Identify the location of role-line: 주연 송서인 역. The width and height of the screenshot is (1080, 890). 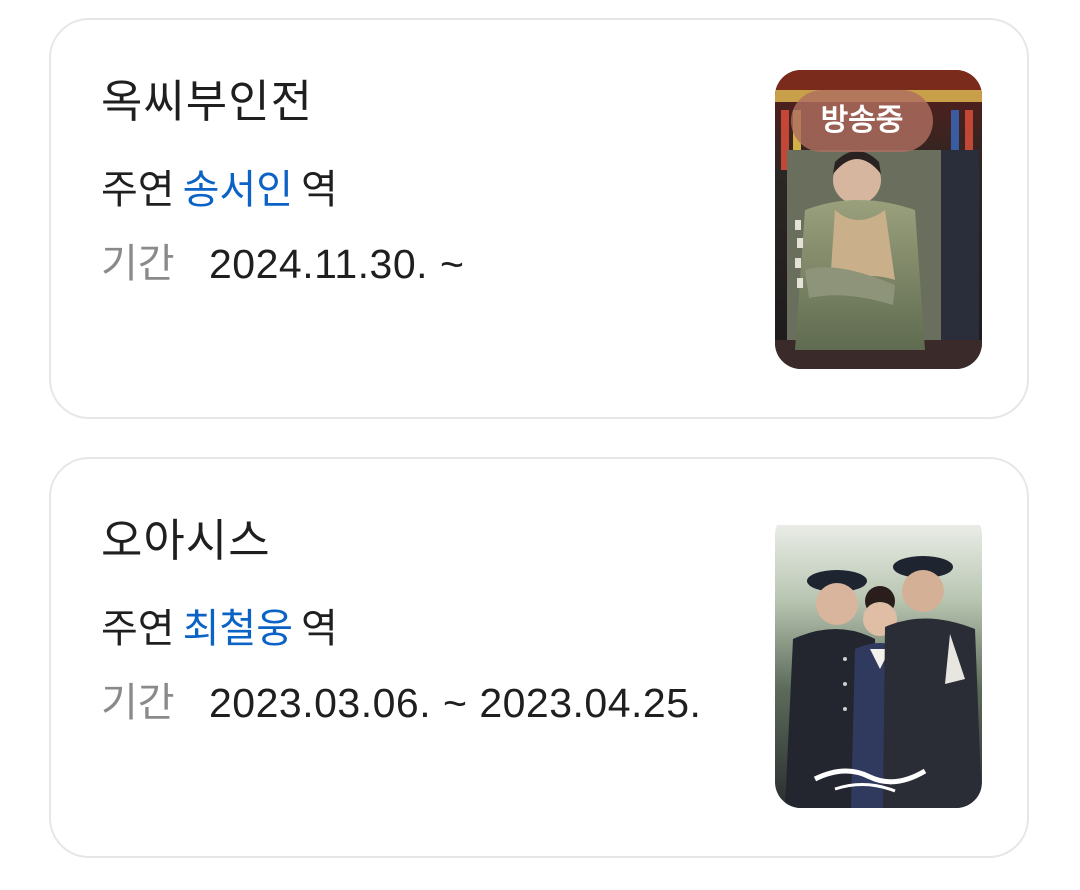
(219, 190).